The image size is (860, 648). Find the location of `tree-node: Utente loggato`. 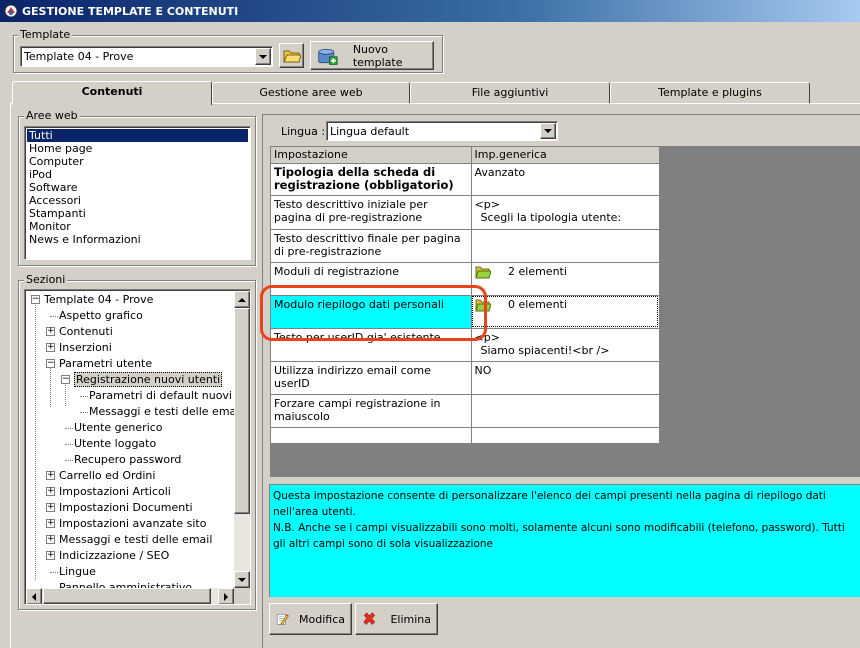

tree-node: Utente loggato is located at coordinates (115, 444).